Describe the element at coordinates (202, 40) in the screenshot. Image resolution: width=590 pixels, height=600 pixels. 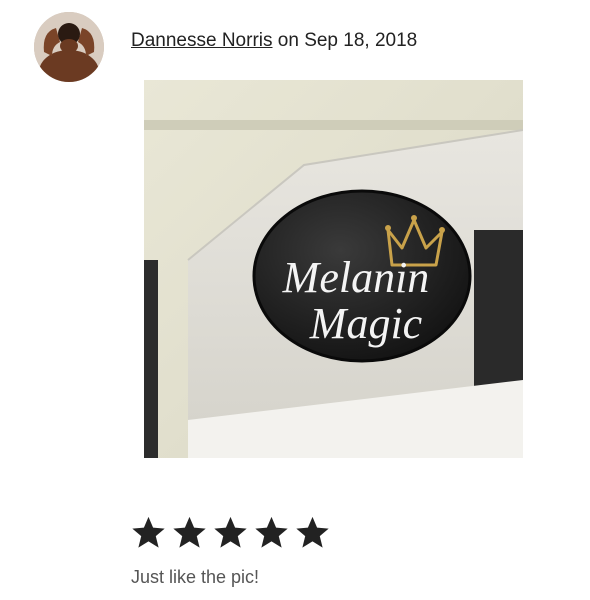
I see `reviewer-name-link: Dannesse Norris` at that location.